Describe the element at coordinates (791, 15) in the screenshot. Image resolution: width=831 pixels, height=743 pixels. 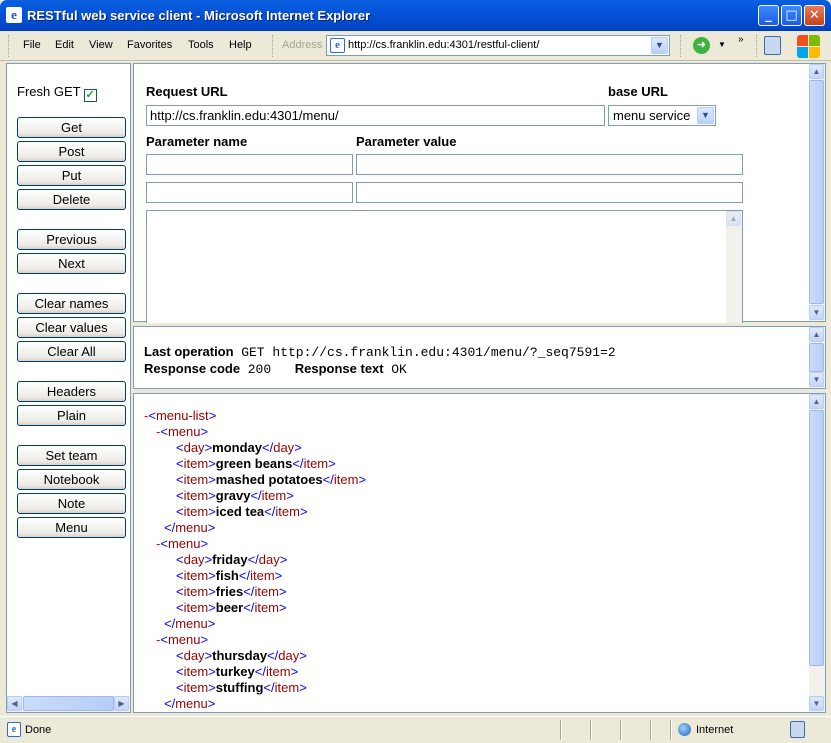
I see `maximize-button: □` at that location.